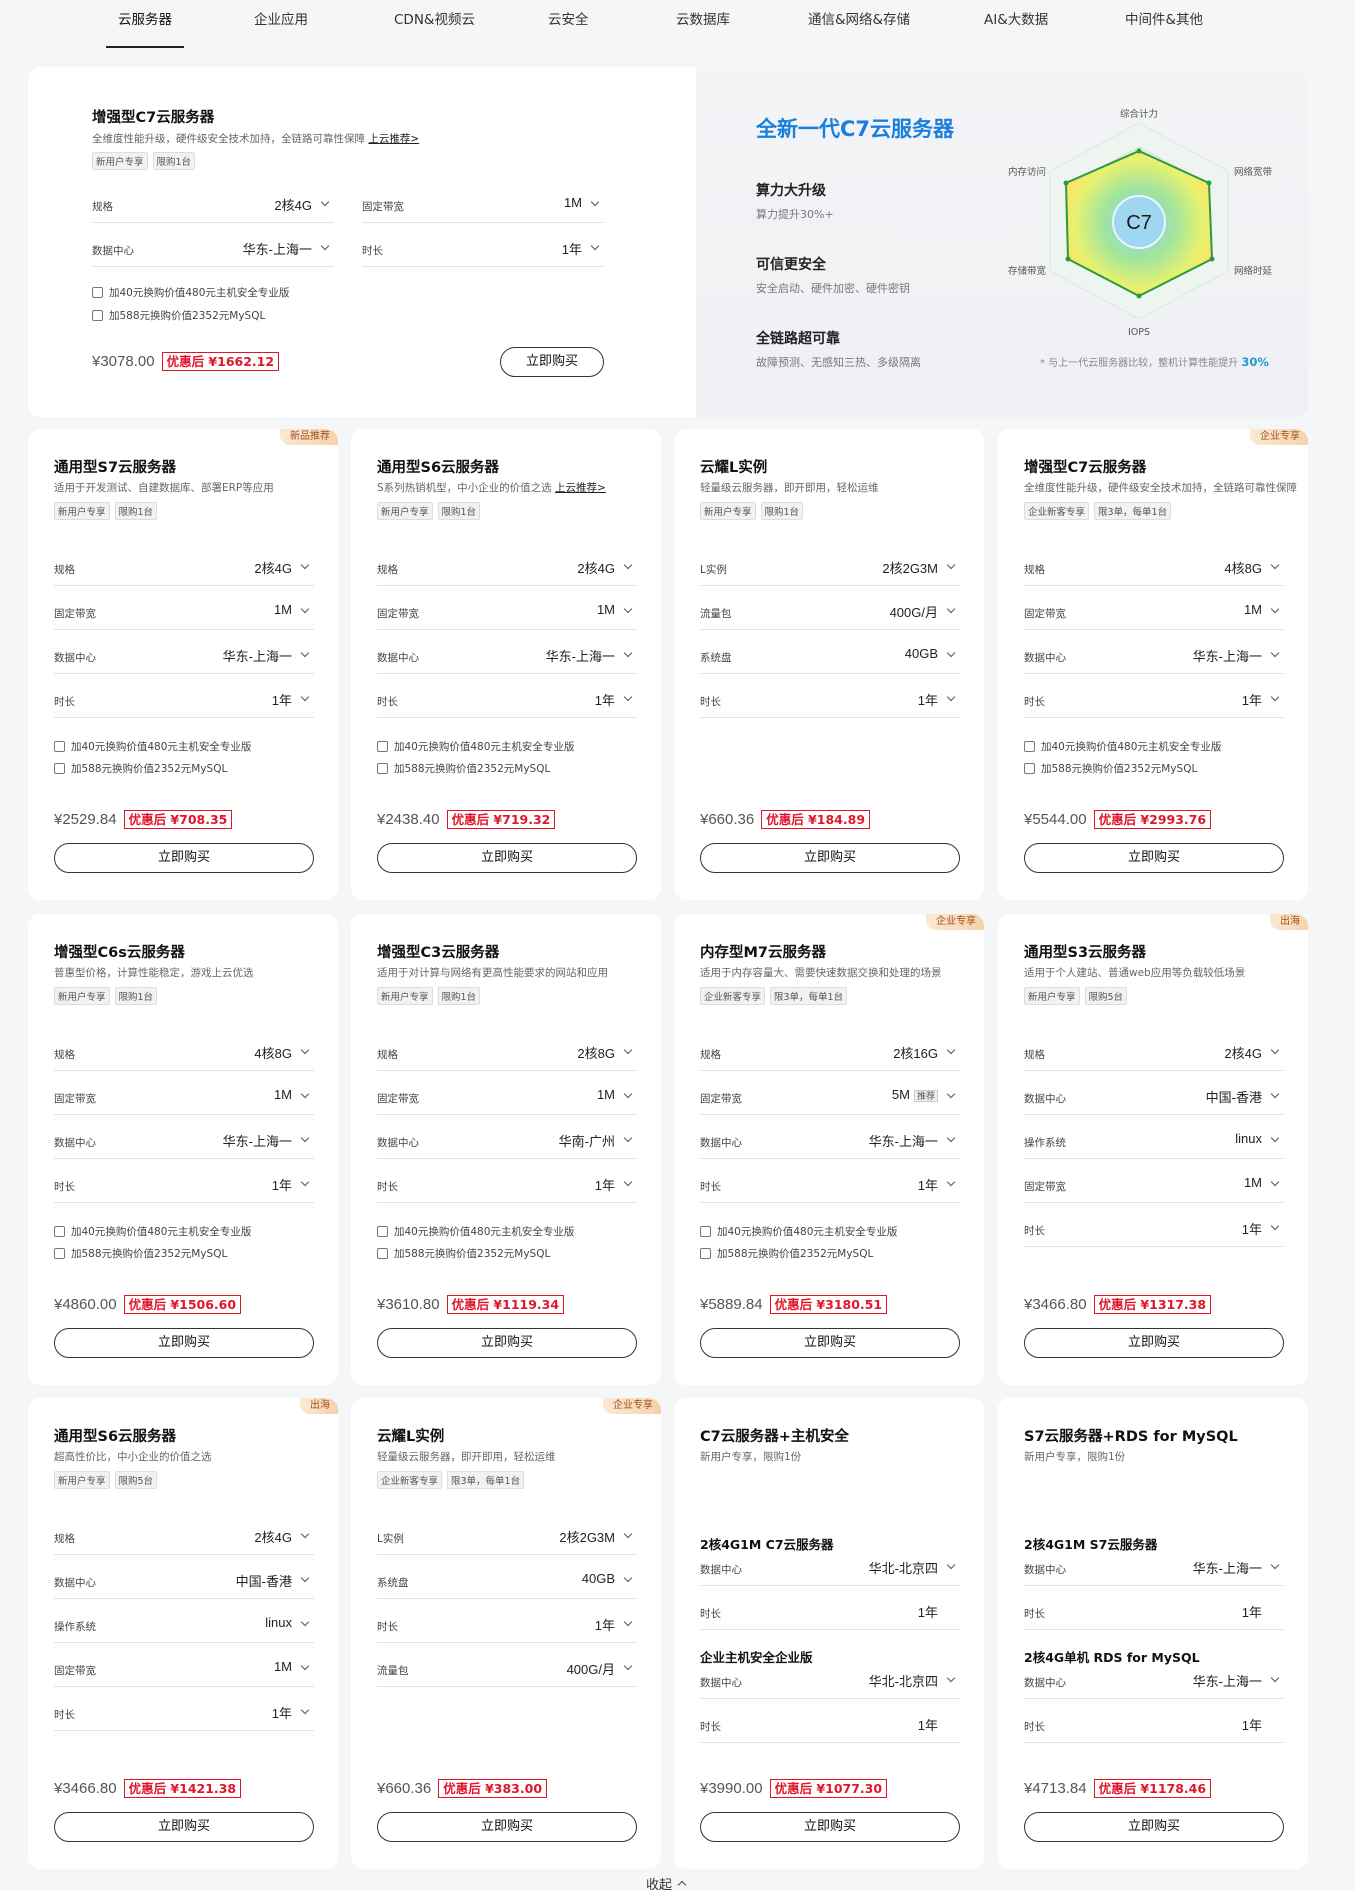 This screenshot has width=1355, height=1890. I want to click on spec-row: 固定带宽 5M 推荐, so click(830, 1097).